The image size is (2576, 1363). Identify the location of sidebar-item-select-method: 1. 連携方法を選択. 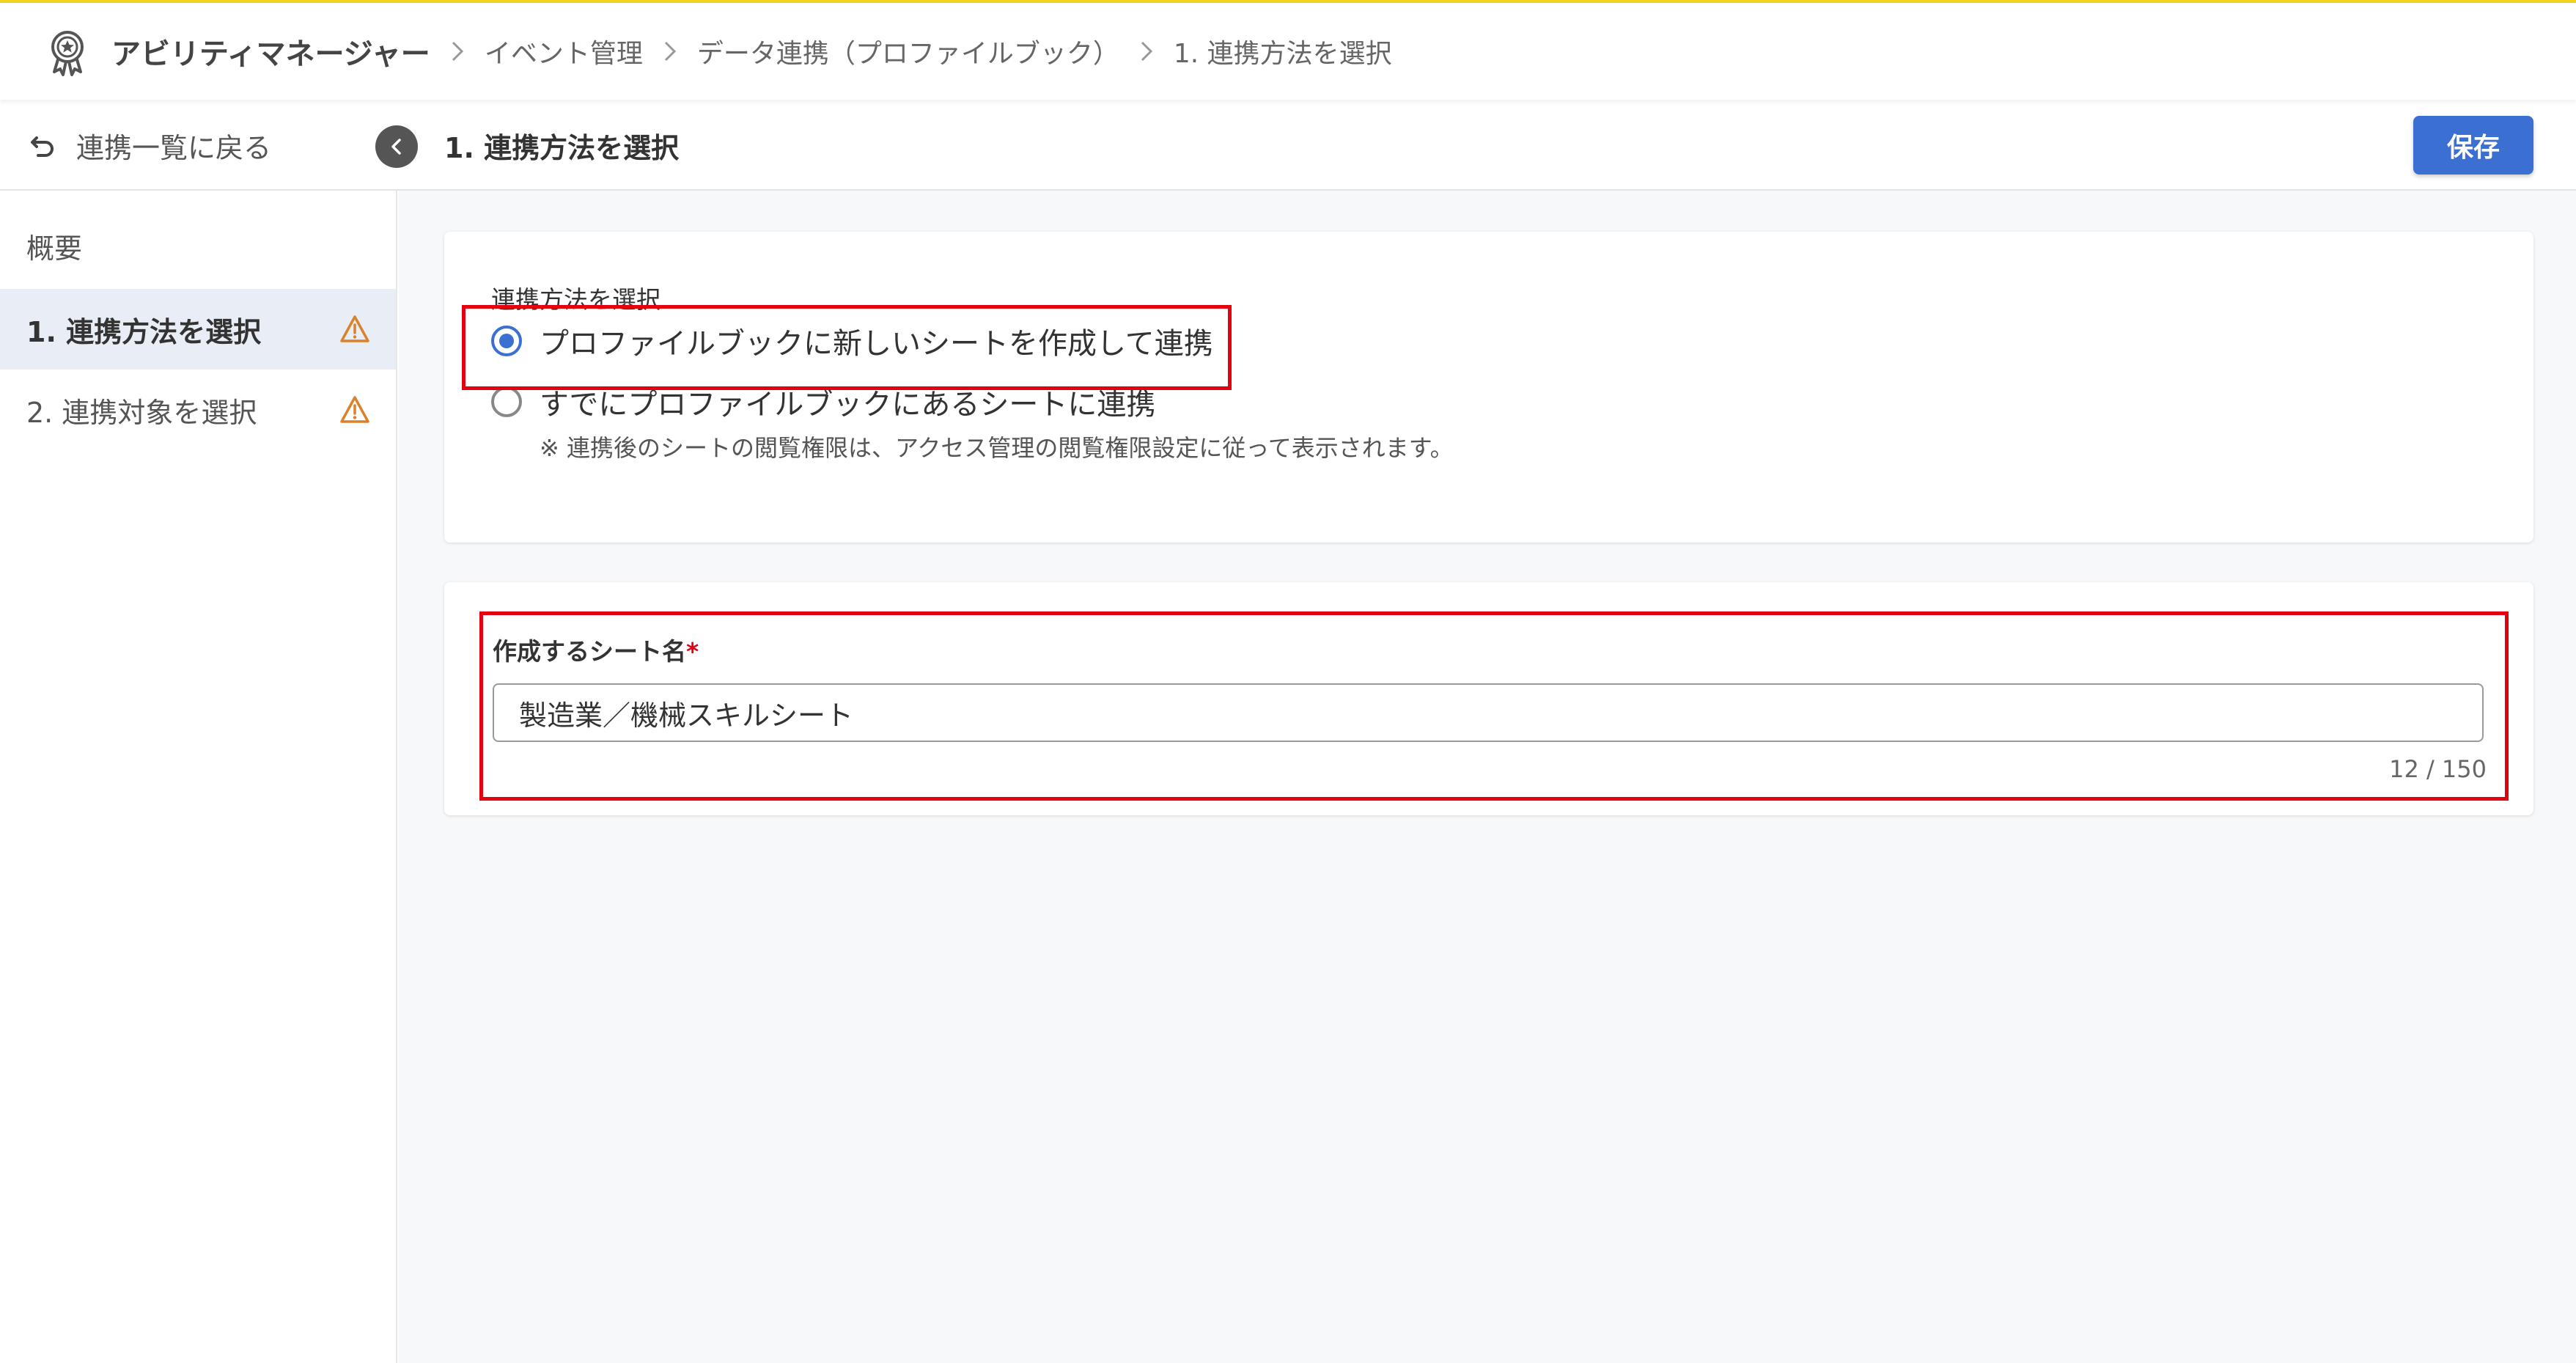
(198, 329).